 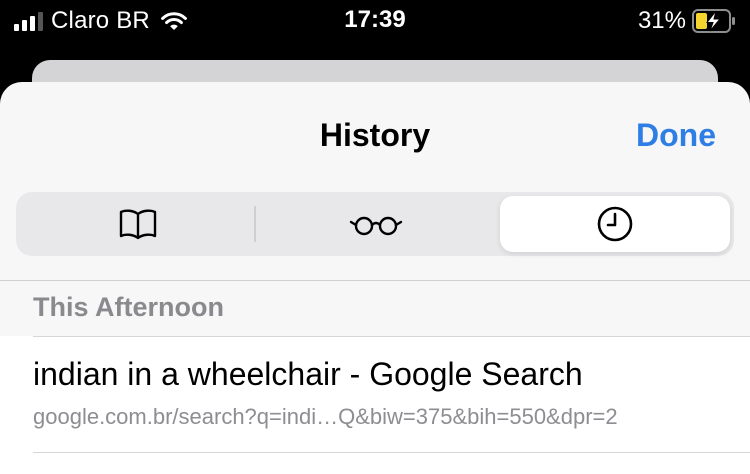 I want to click on clock-icon, so click(x=615, y=224).